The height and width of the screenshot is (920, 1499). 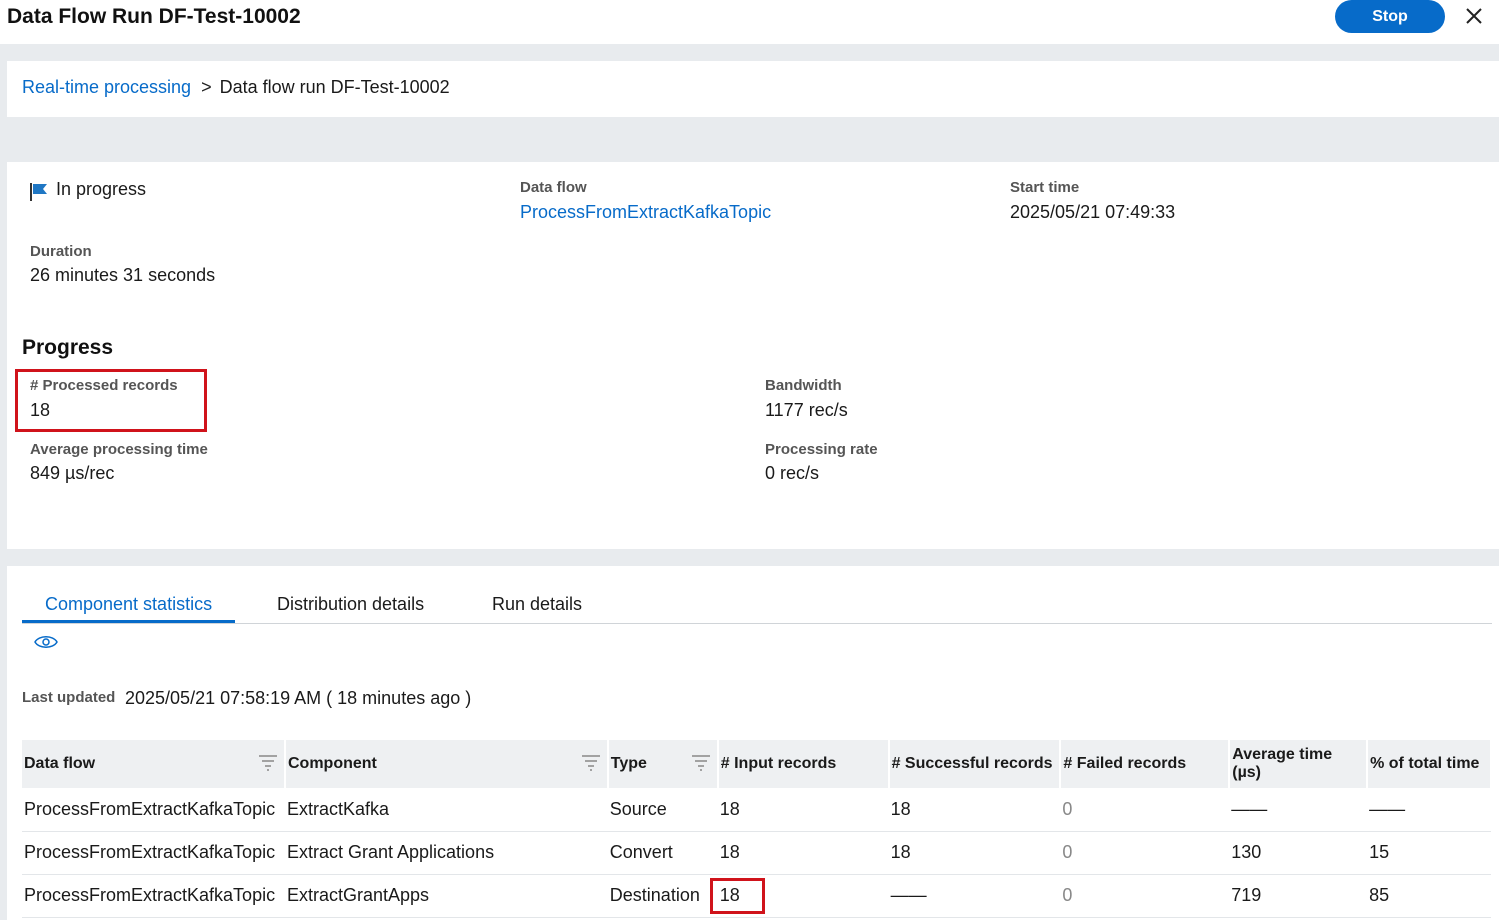 I want to click on cell-type: Convert, so click(x=662, y=853).